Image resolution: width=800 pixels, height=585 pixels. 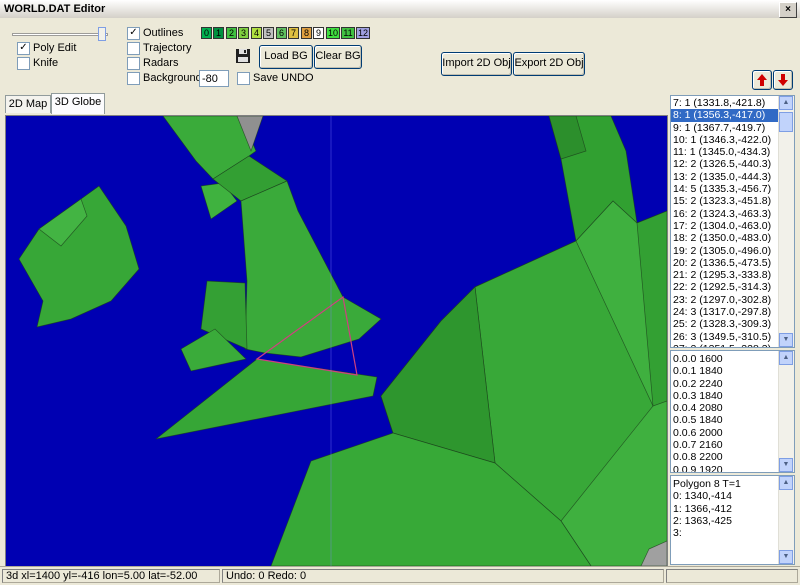 I want to click on polygon-info-line: 0: 1340,-414, so click(x=702, y=496).